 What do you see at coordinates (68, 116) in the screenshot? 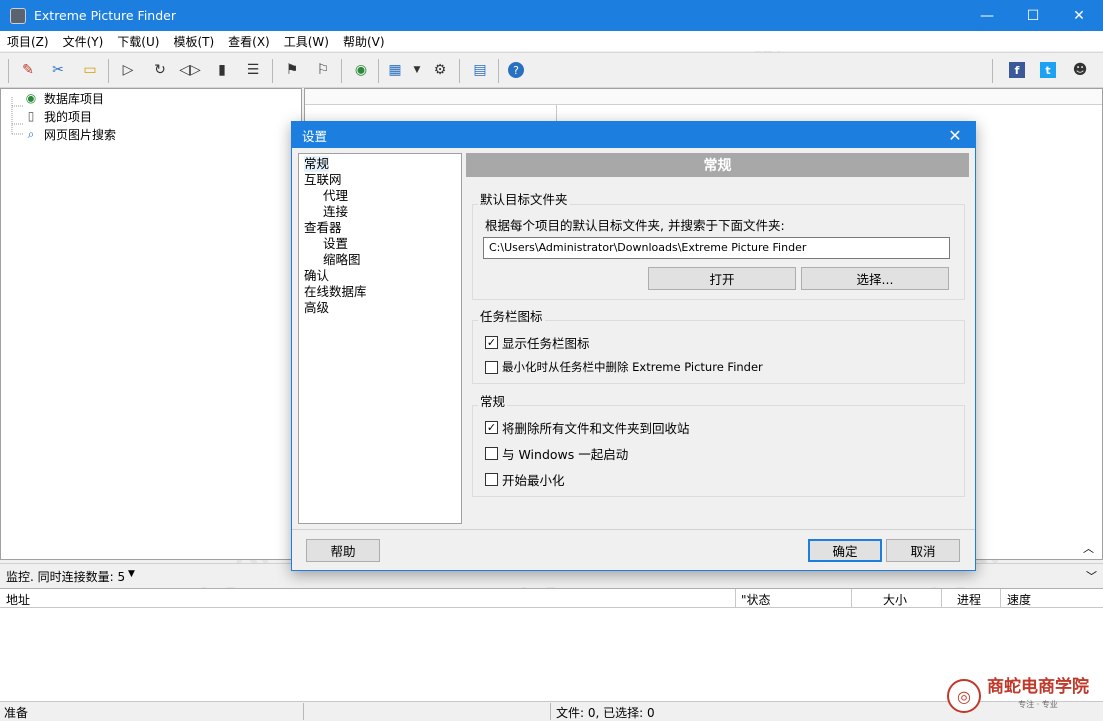
I see `tree-item-label: 我的项目` at bounding box center [68, 116].